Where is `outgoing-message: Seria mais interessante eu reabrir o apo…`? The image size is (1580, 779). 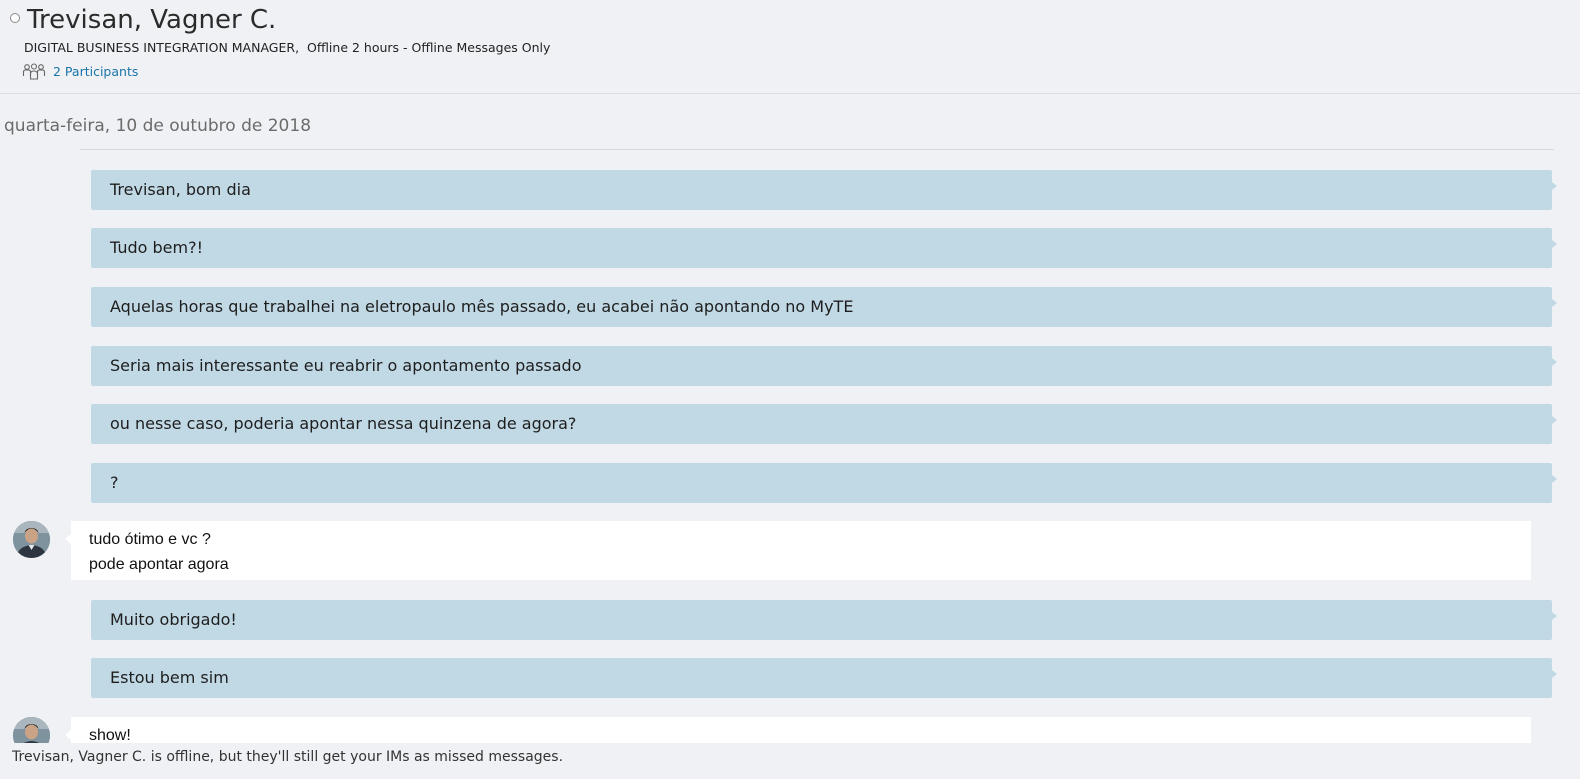
outgoing-message: Seria mais interessante eu reabrir o apo… is located at coordinates (824, 366).